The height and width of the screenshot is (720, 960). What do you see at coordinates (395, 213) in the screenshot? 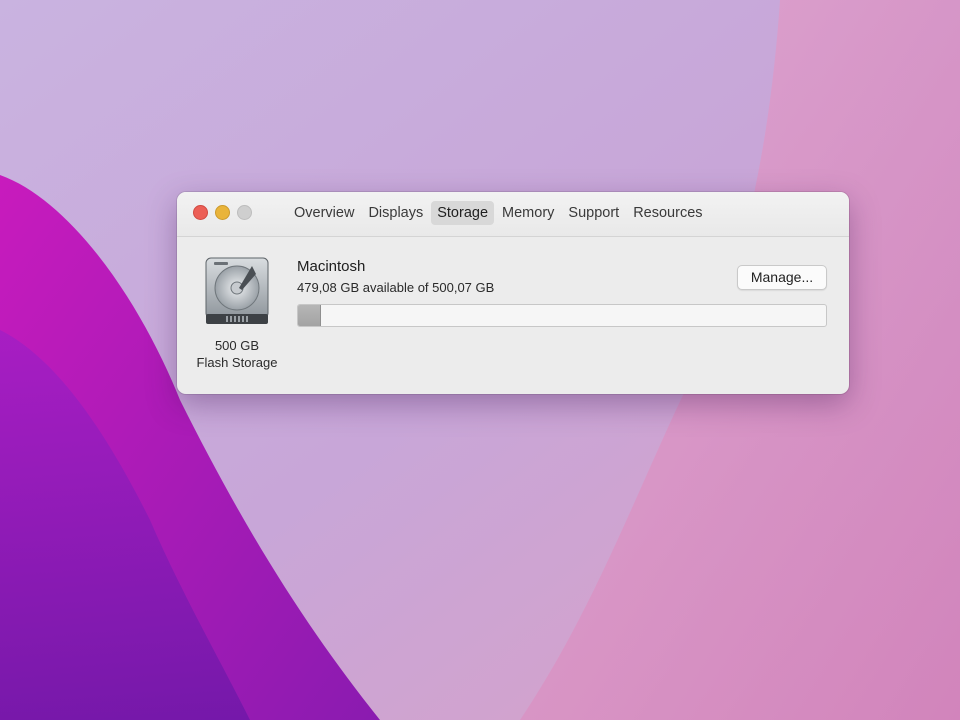
I see `tab-displays: Displays` at bounding box center [395, 213].